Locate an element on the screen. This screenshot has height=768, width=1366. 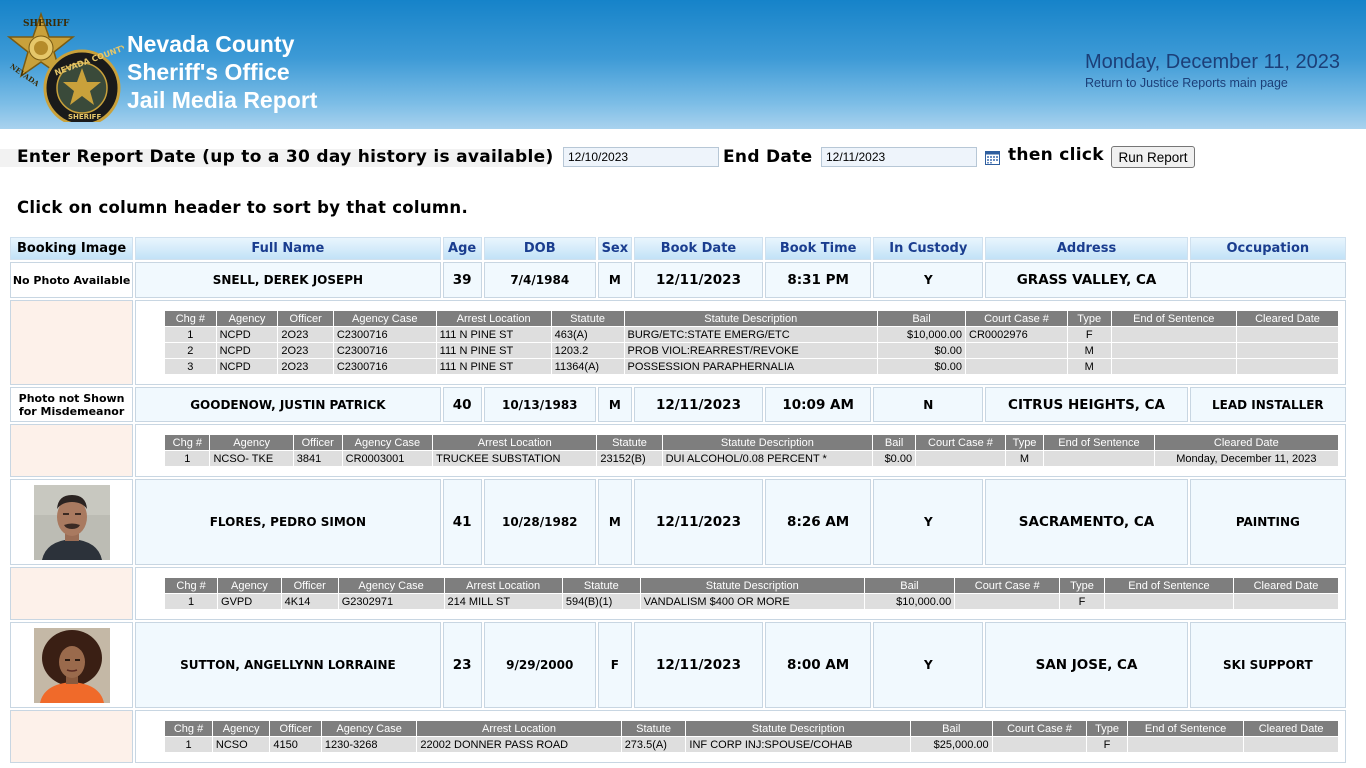
occupation: PAINTING is located at coordinates (1267, 522).